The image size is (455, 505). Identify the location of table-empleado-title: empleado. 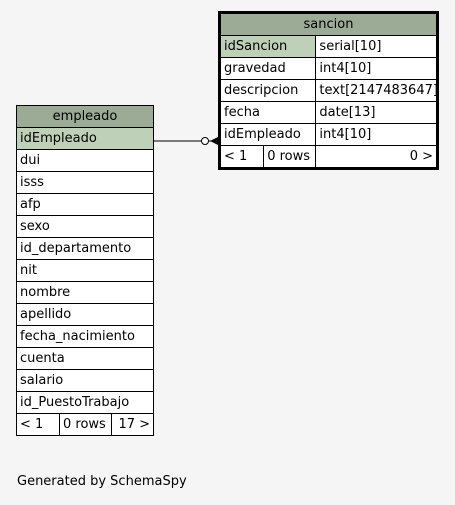
(85, 116).